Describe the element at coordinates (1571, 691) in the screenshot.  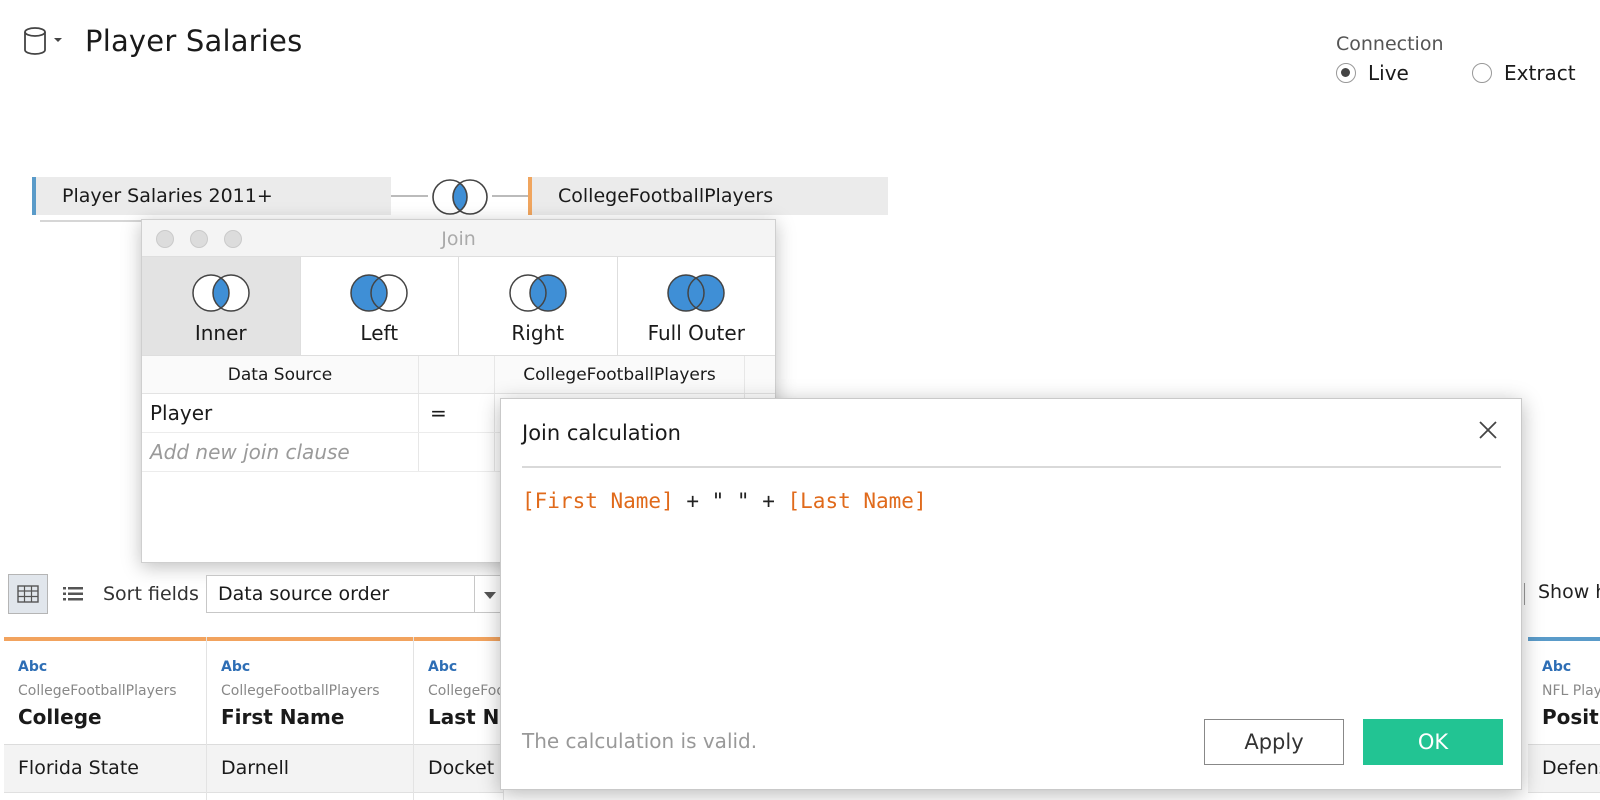
I see `field-source: NFL Playe` at that location.